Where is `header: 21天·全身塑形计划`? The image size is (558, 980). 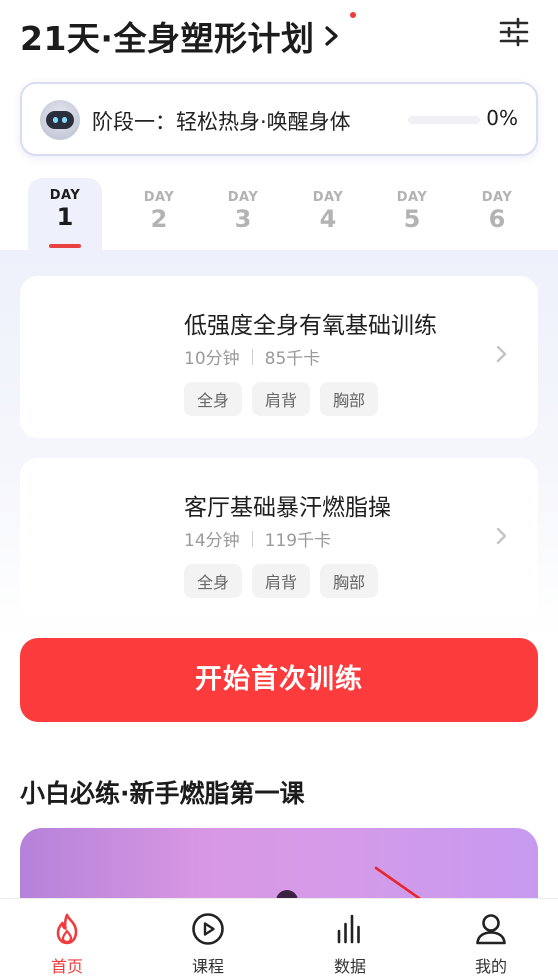
header: 21天·全身塑形计划 is located at coordinates (279, 35).